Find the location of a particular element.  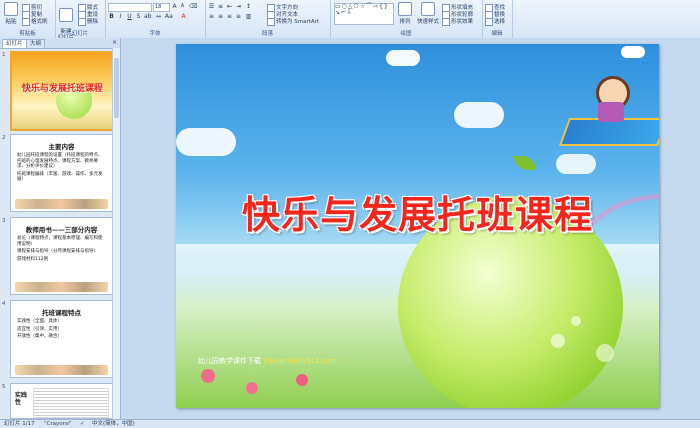

thumb-bullet: 开放性（集中、融合） is located at coordinates (39, 336).